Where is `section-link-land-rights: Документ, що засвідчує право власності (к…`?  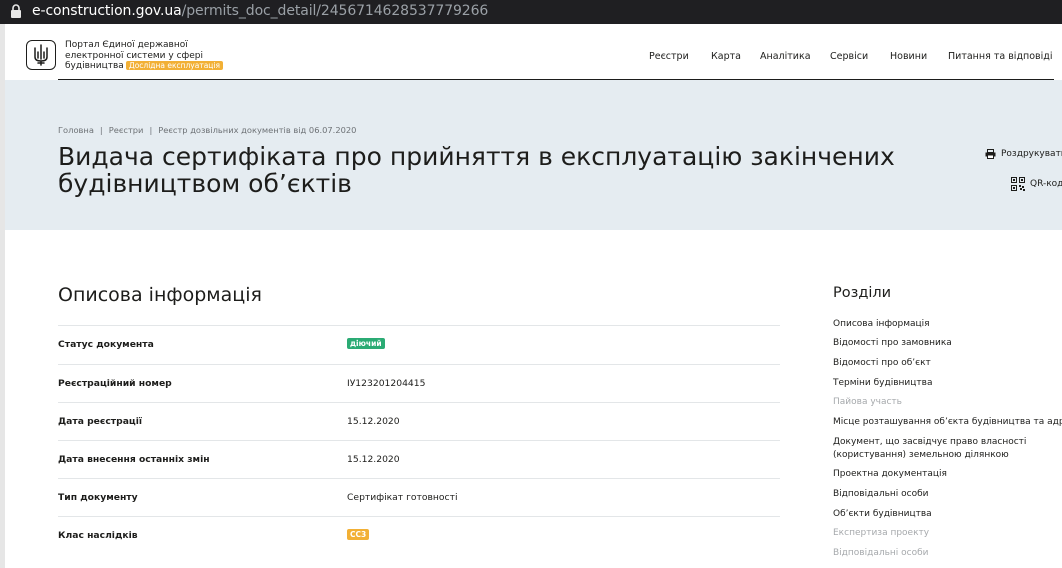
section-link-land-rights: Документ, що засвідчує право власності (к… is located at coordinates (929, 449).